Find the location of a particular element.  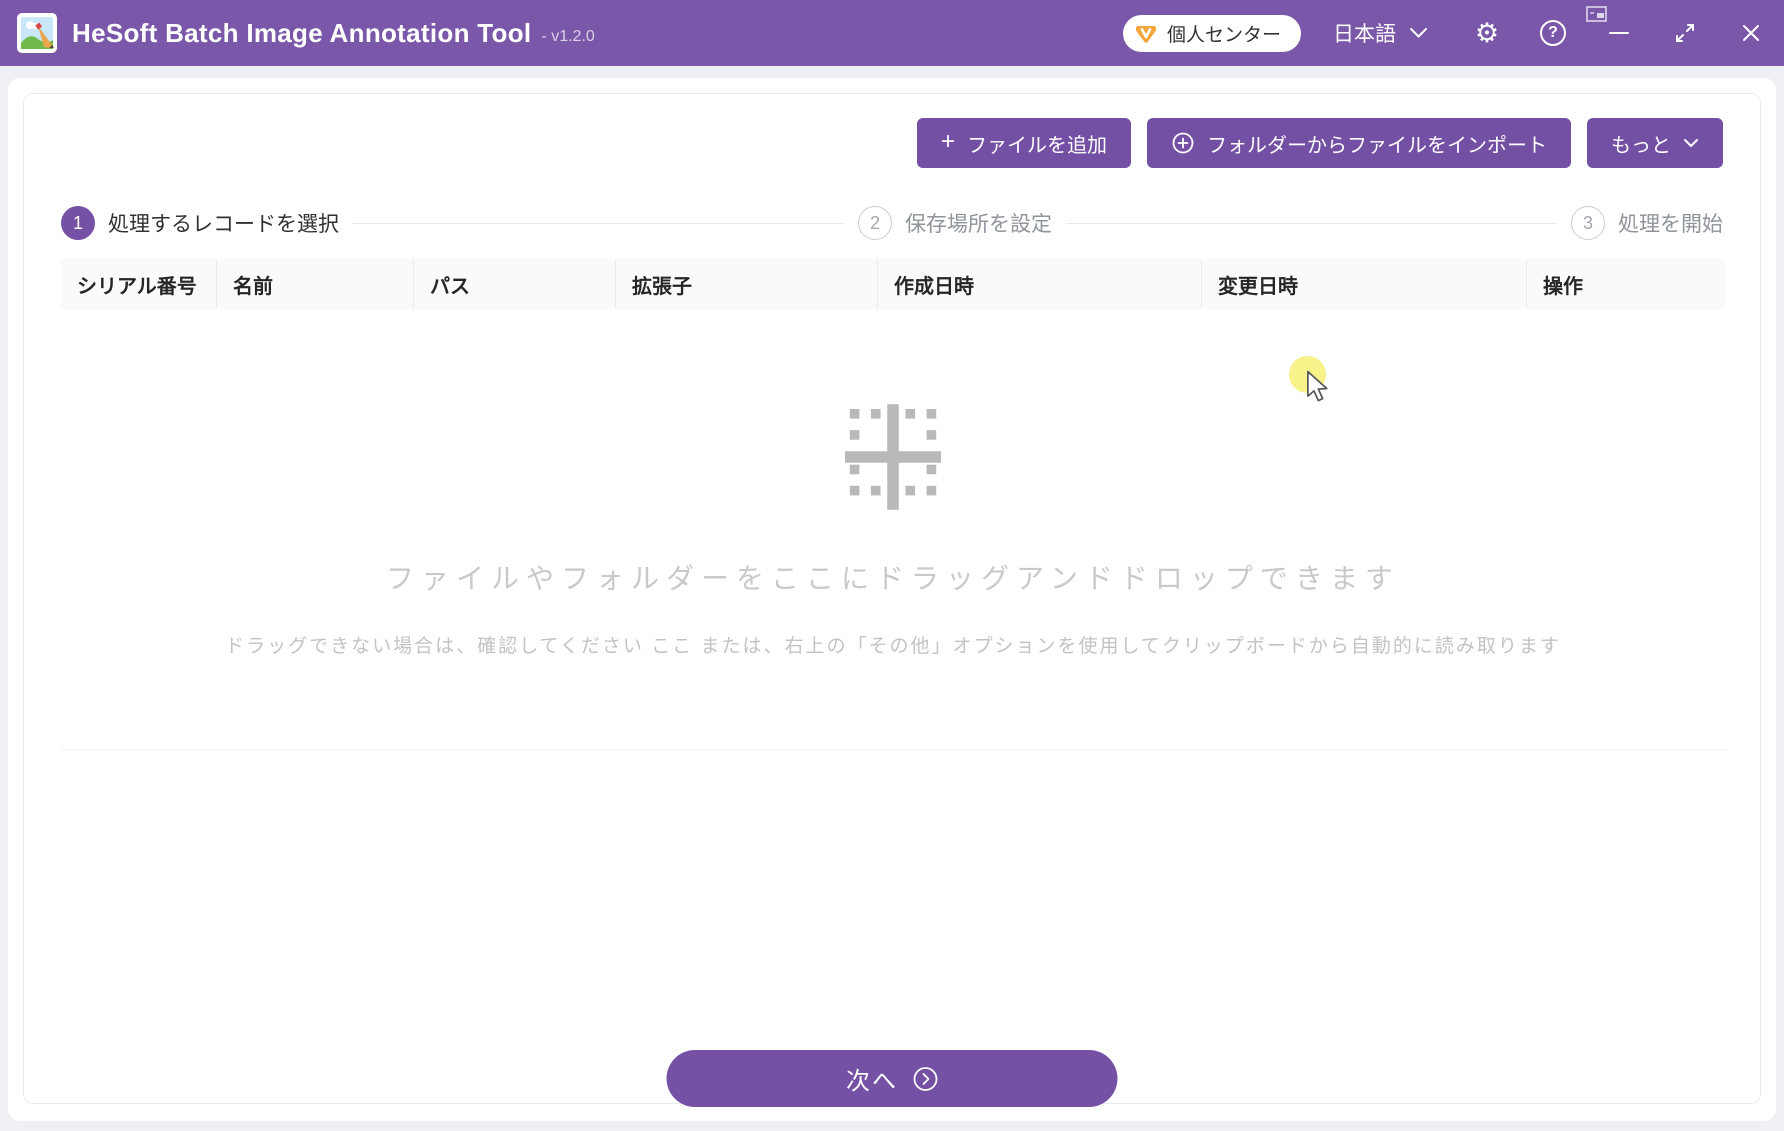

close-icon is located at coordinates (1751, 33).